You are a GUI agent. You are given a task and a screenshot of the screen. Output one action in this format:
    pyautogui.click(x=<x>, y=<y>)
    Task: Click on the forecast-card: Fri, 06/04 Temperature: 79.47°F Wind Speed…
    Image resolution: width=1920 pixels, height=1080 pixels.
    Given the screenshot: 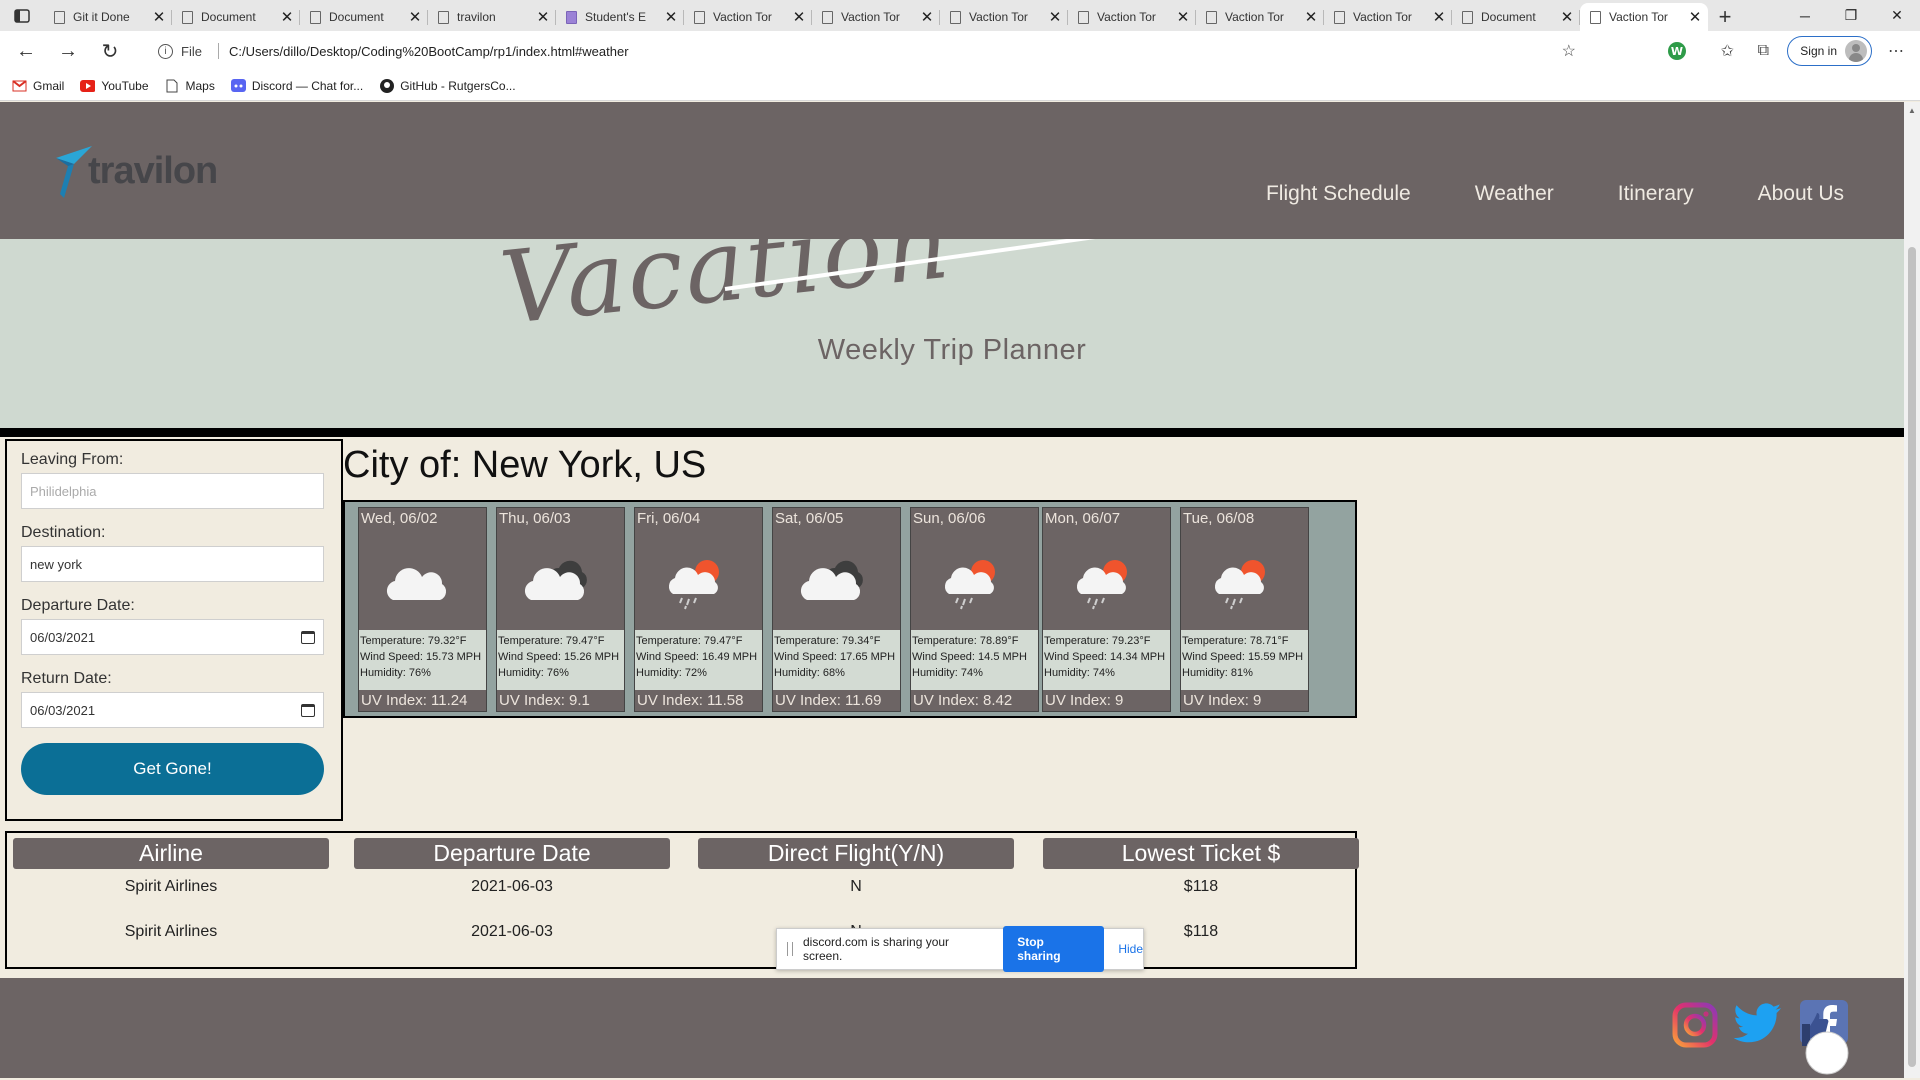 What is the action you would take?
    pyautogui.click(x=698, y=609)
    